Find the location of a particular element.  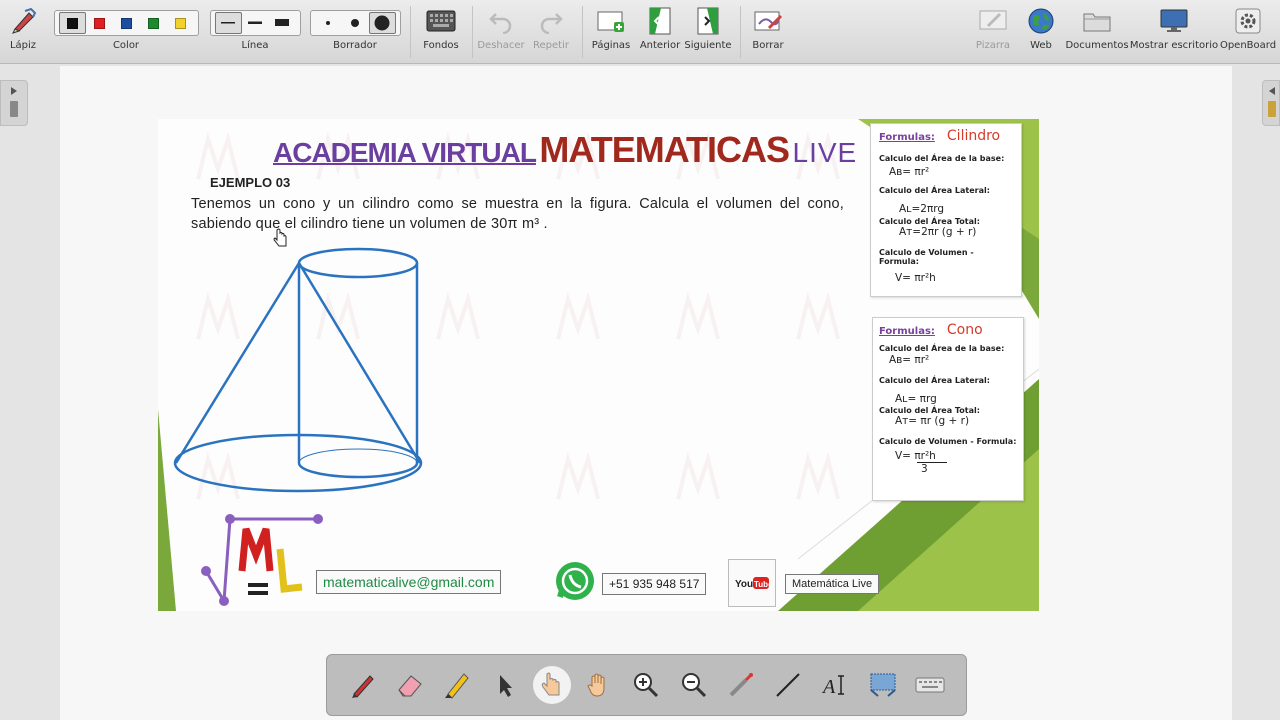

interact-tool is located at coordinates (551, 685).